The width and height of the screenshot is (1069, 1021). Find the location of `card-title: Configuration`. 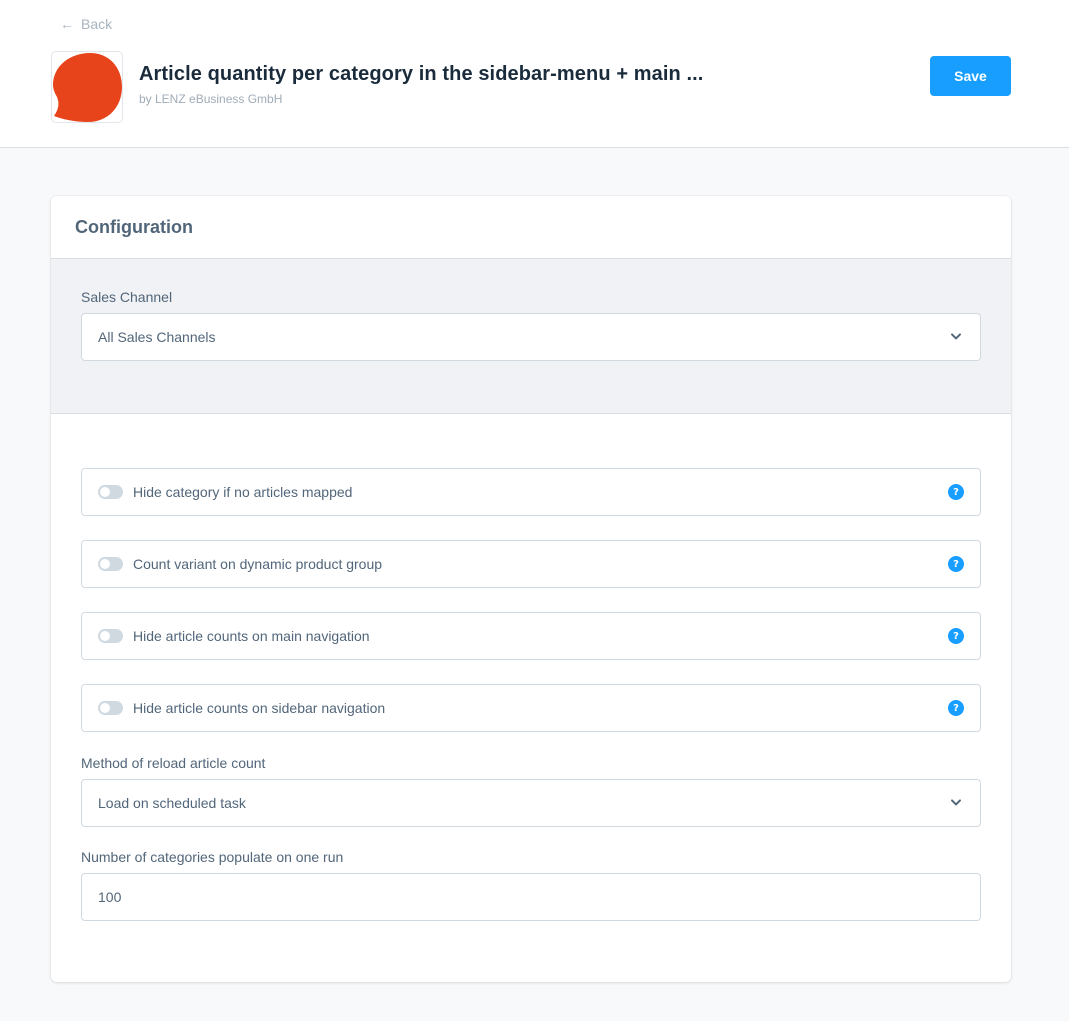

card-title: Configuration is located at coordinates (134, 226).